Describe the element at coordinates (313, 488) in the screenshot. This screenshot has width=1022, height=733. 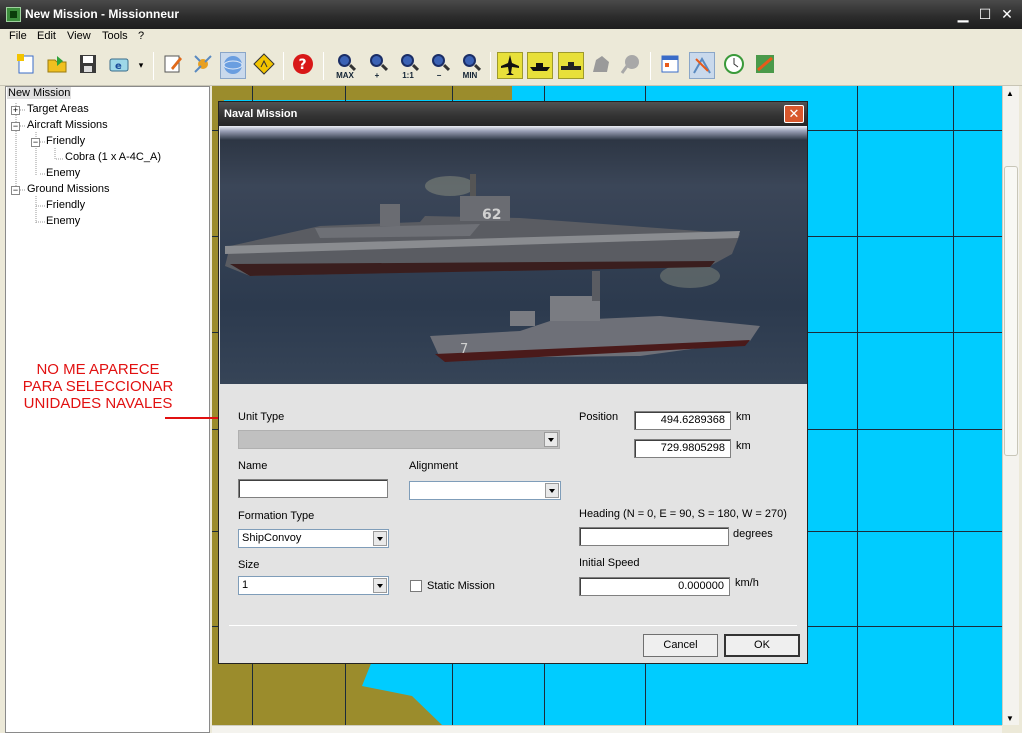
I see `name-input` at that location.